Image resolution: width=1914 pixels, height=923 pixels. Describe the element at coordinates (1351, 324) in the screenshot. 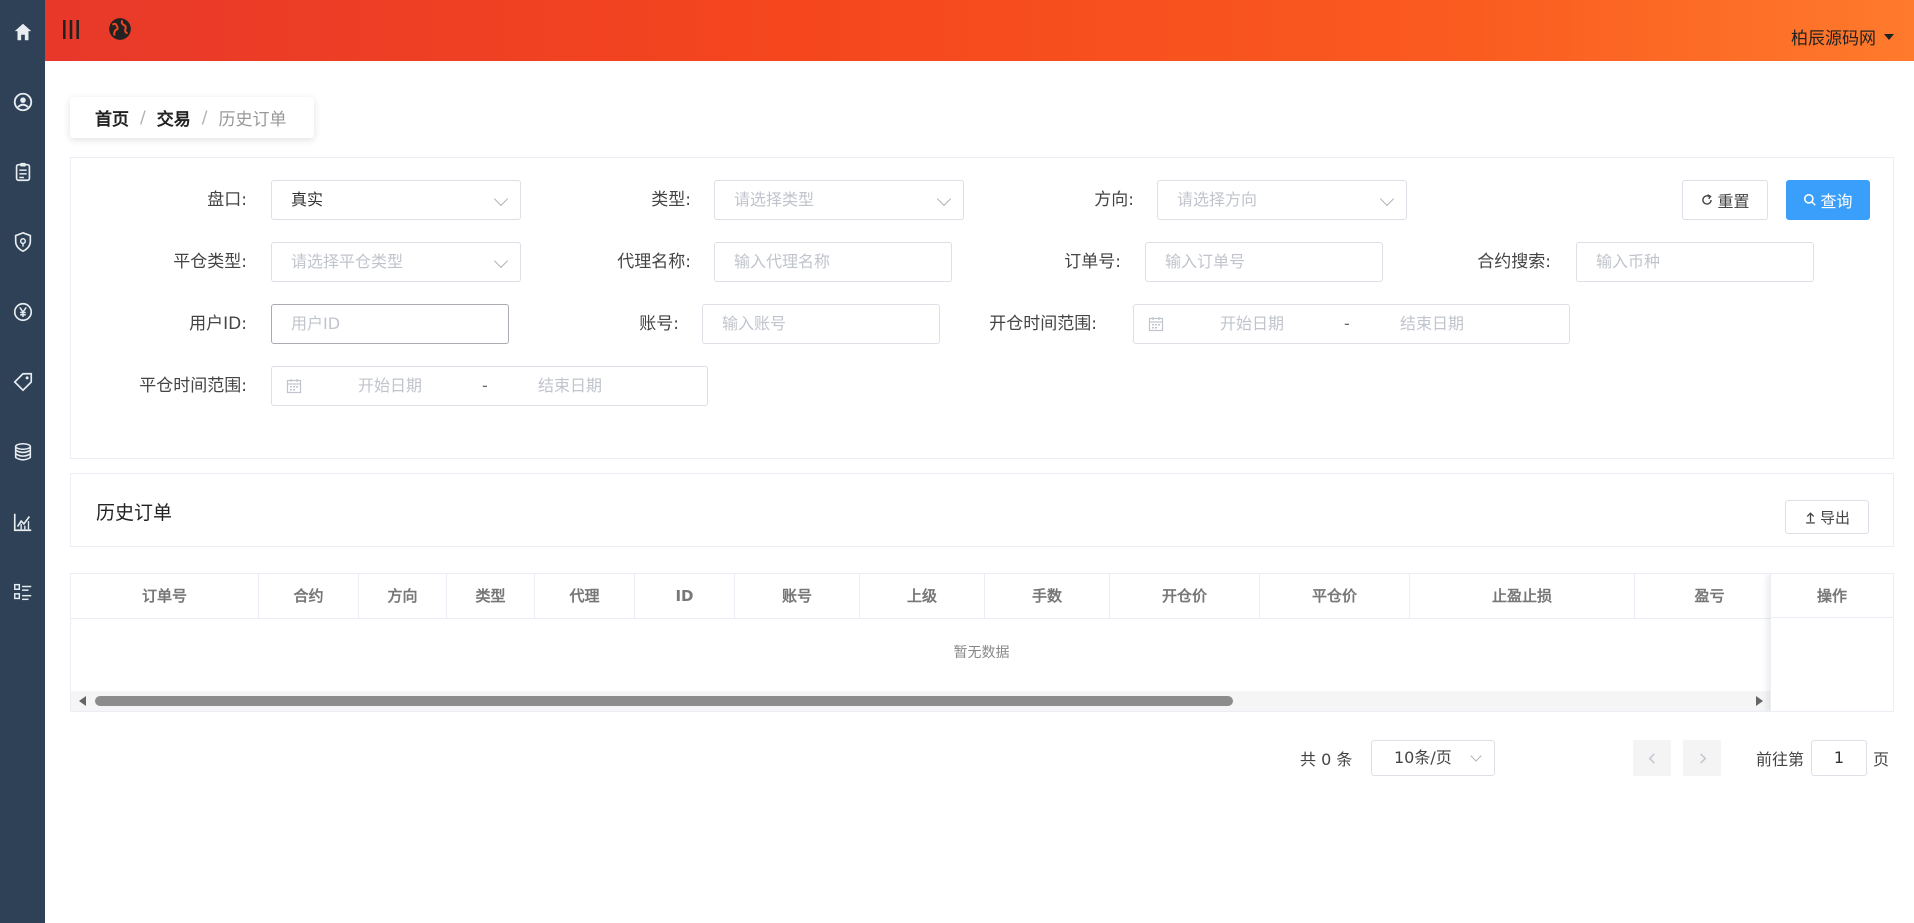

I see `open-time-range: 开始日期 - 结束日期` at that location.